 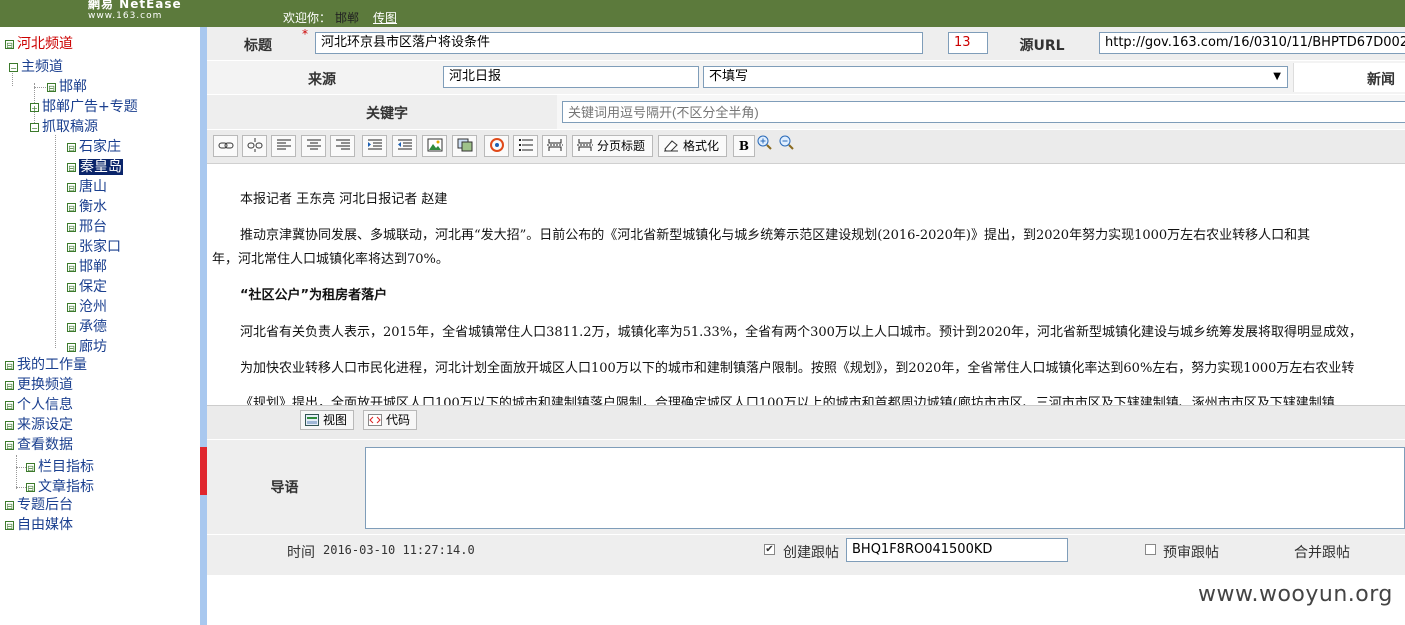 What do you see at coordinates (330, 259) in the screenshot?
I see `paragraph-continued: 年，河北常住人口城镇化率将达到70%。` at bounding box center [330, 259].